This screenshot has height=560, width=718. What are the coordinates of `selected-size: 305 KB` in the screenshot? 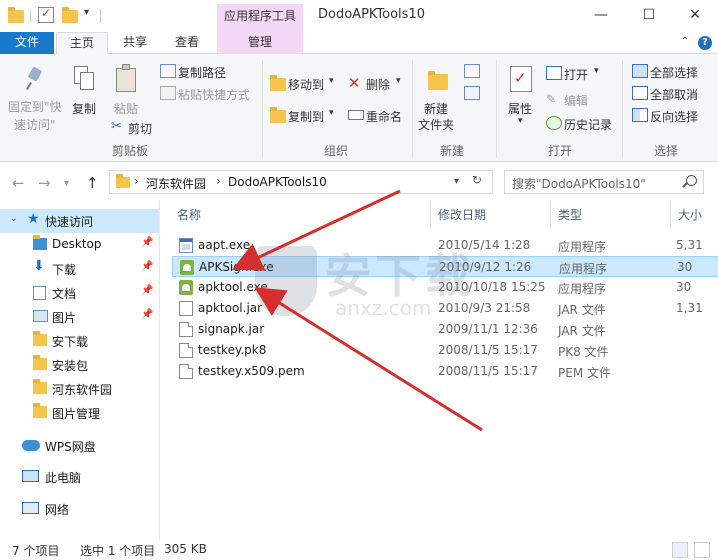 It's located at (185, 549).